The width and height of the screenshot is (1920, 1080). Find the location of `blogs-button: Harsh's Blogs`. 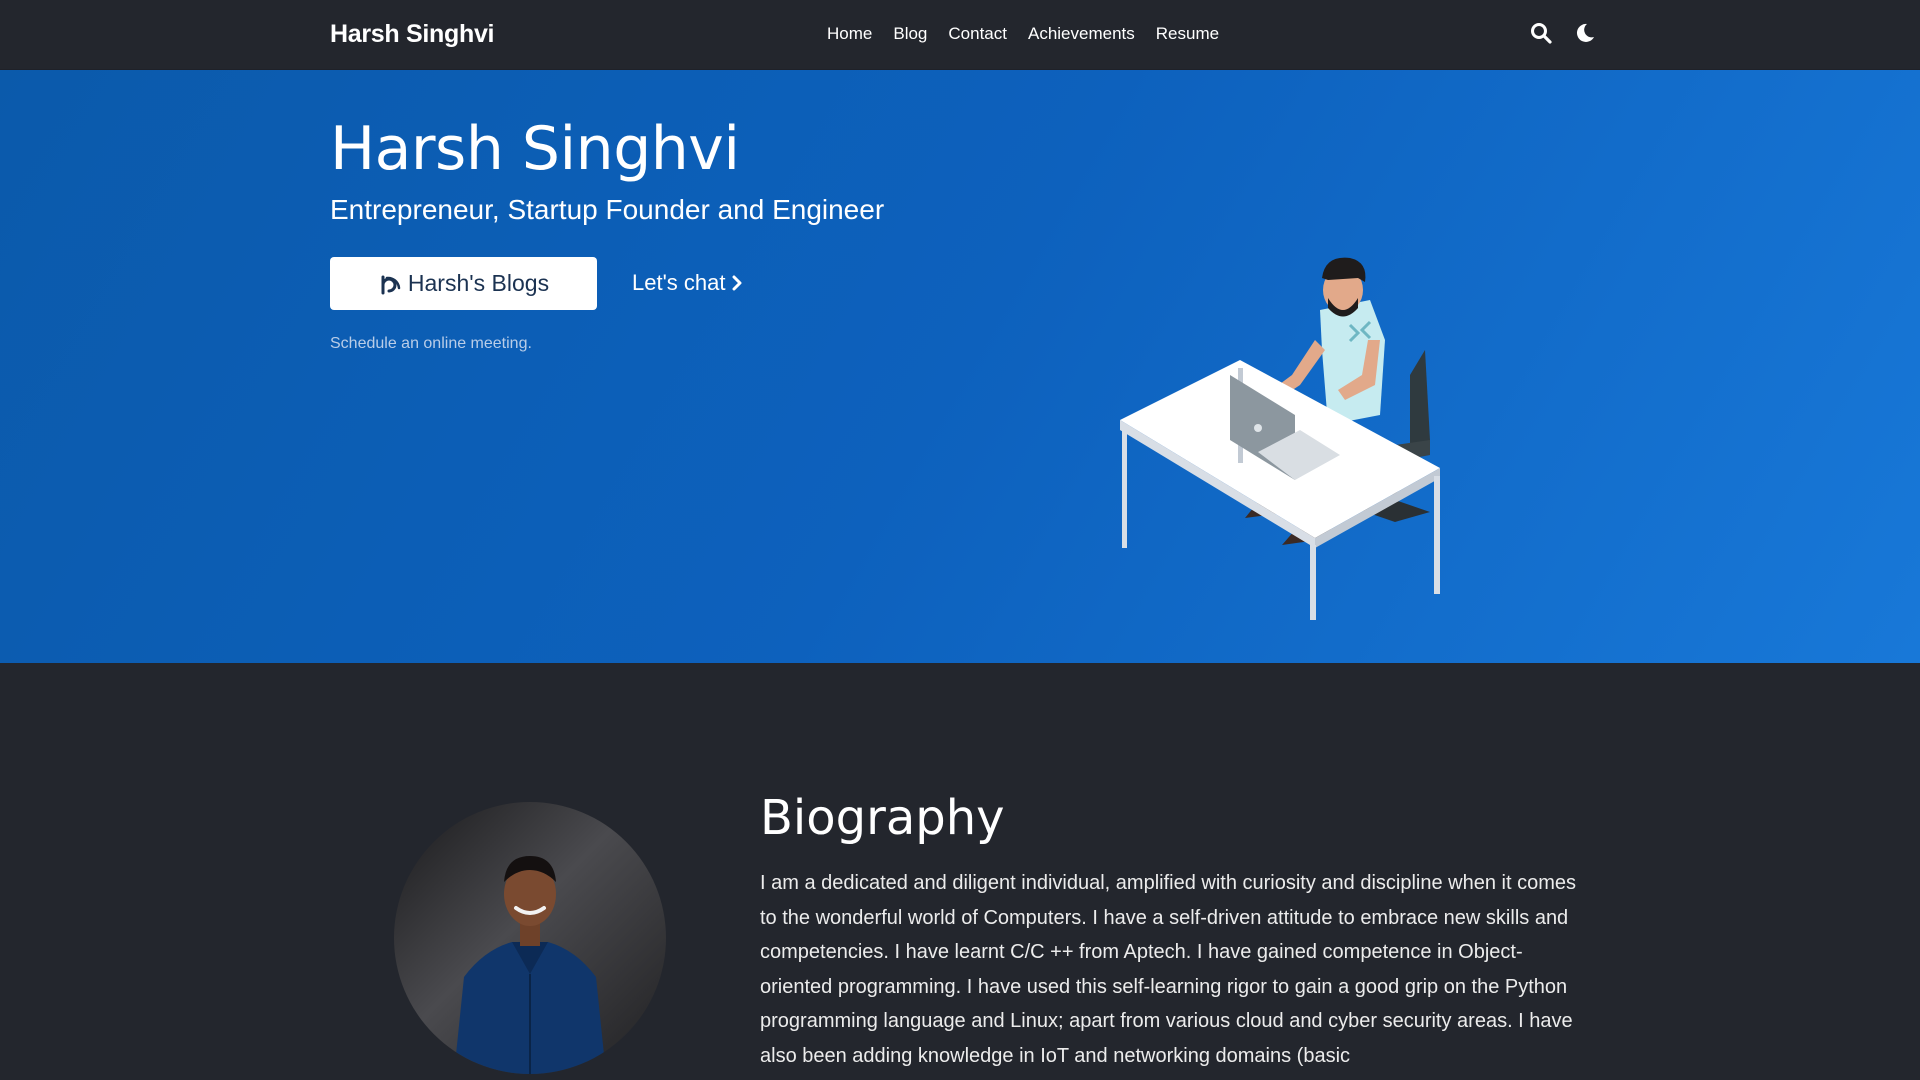

blogs-button: Harsh's Blogs is located at coordinates (463, 283).